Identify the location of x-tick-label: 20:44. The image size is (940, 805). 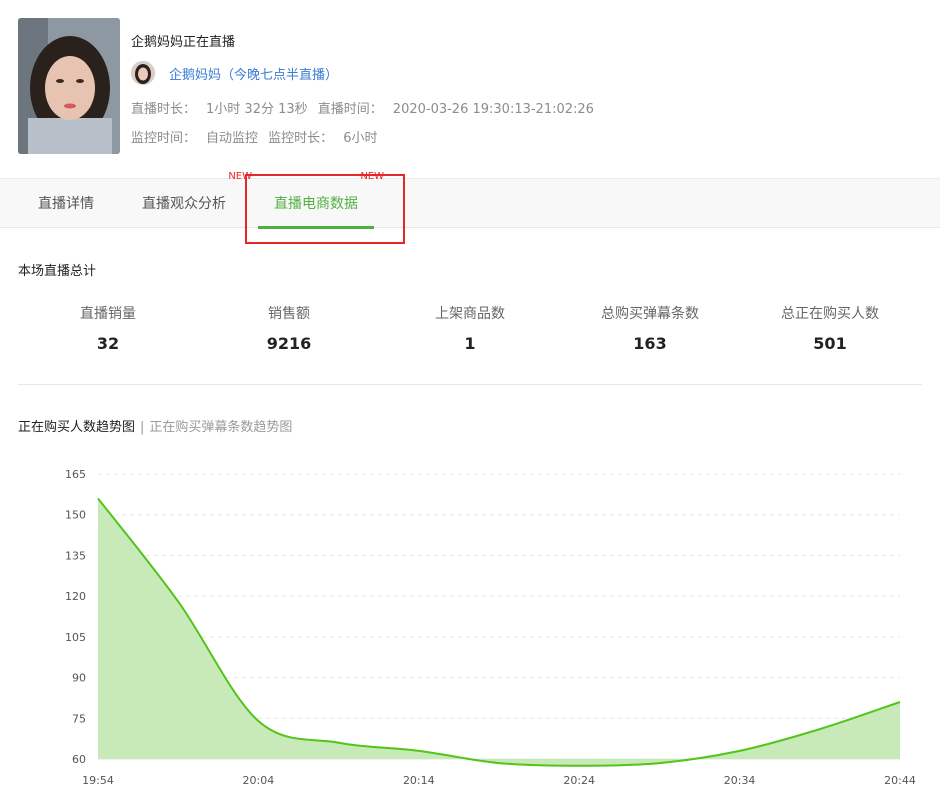
(900, 780).